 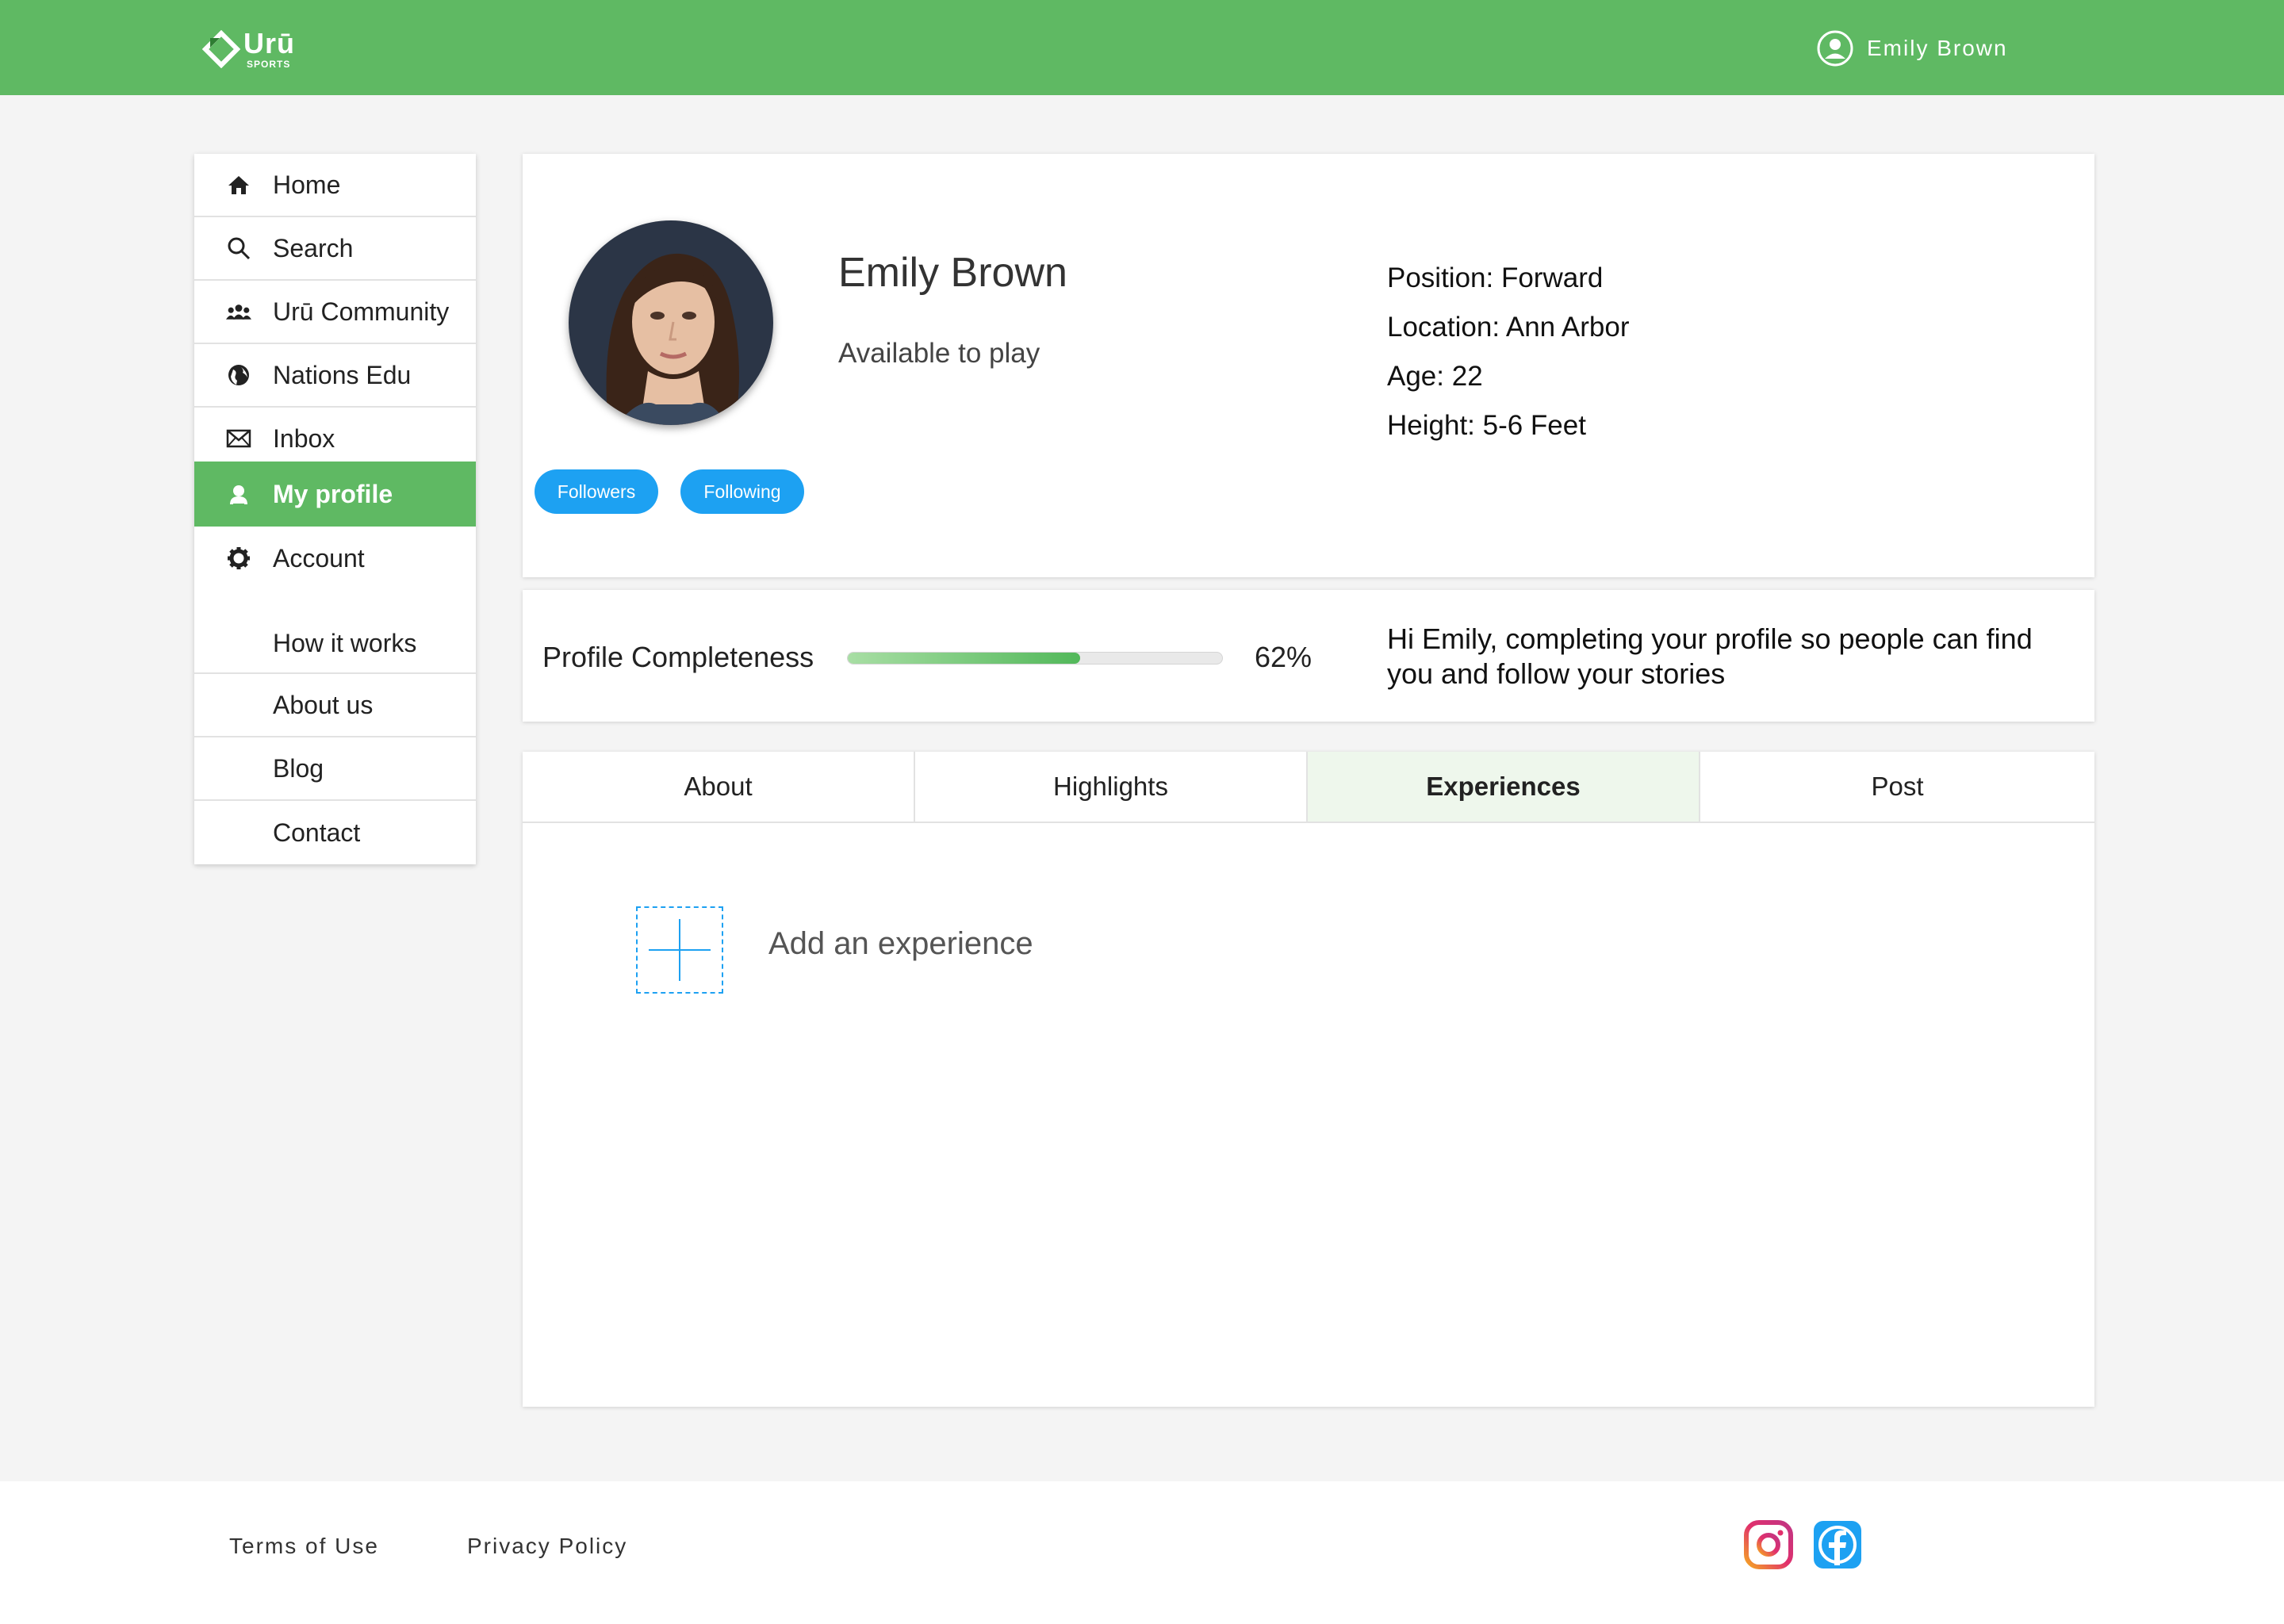 I want to click on logo-text: Urū, so click(x=269, y=43).